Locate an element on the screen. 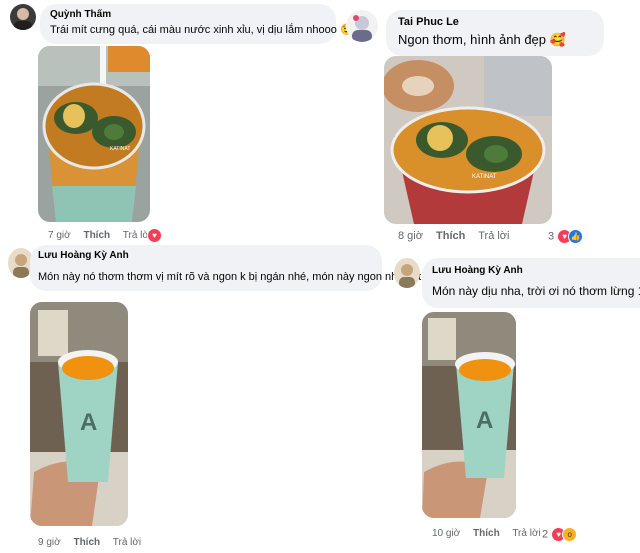 This screenshot has height=553, width=640. heart-icon: ♥ is located at coordinates (154, 235).